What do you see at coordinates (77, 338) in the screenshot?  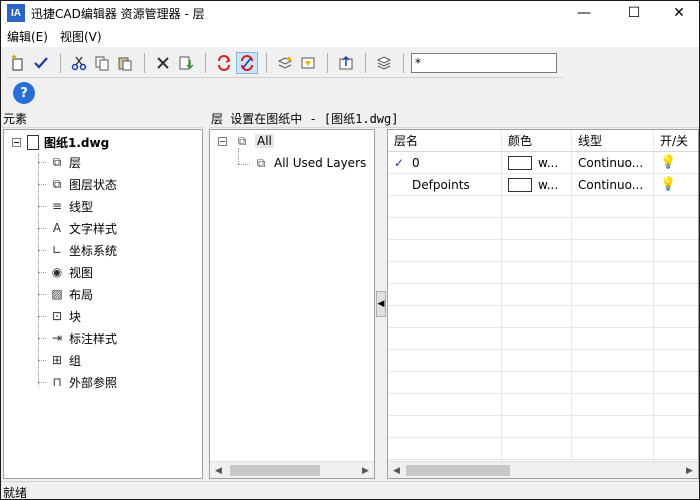 I see `tree-item-dimension-style: ⇥ 标注样式` at bounding box center [77, 338].